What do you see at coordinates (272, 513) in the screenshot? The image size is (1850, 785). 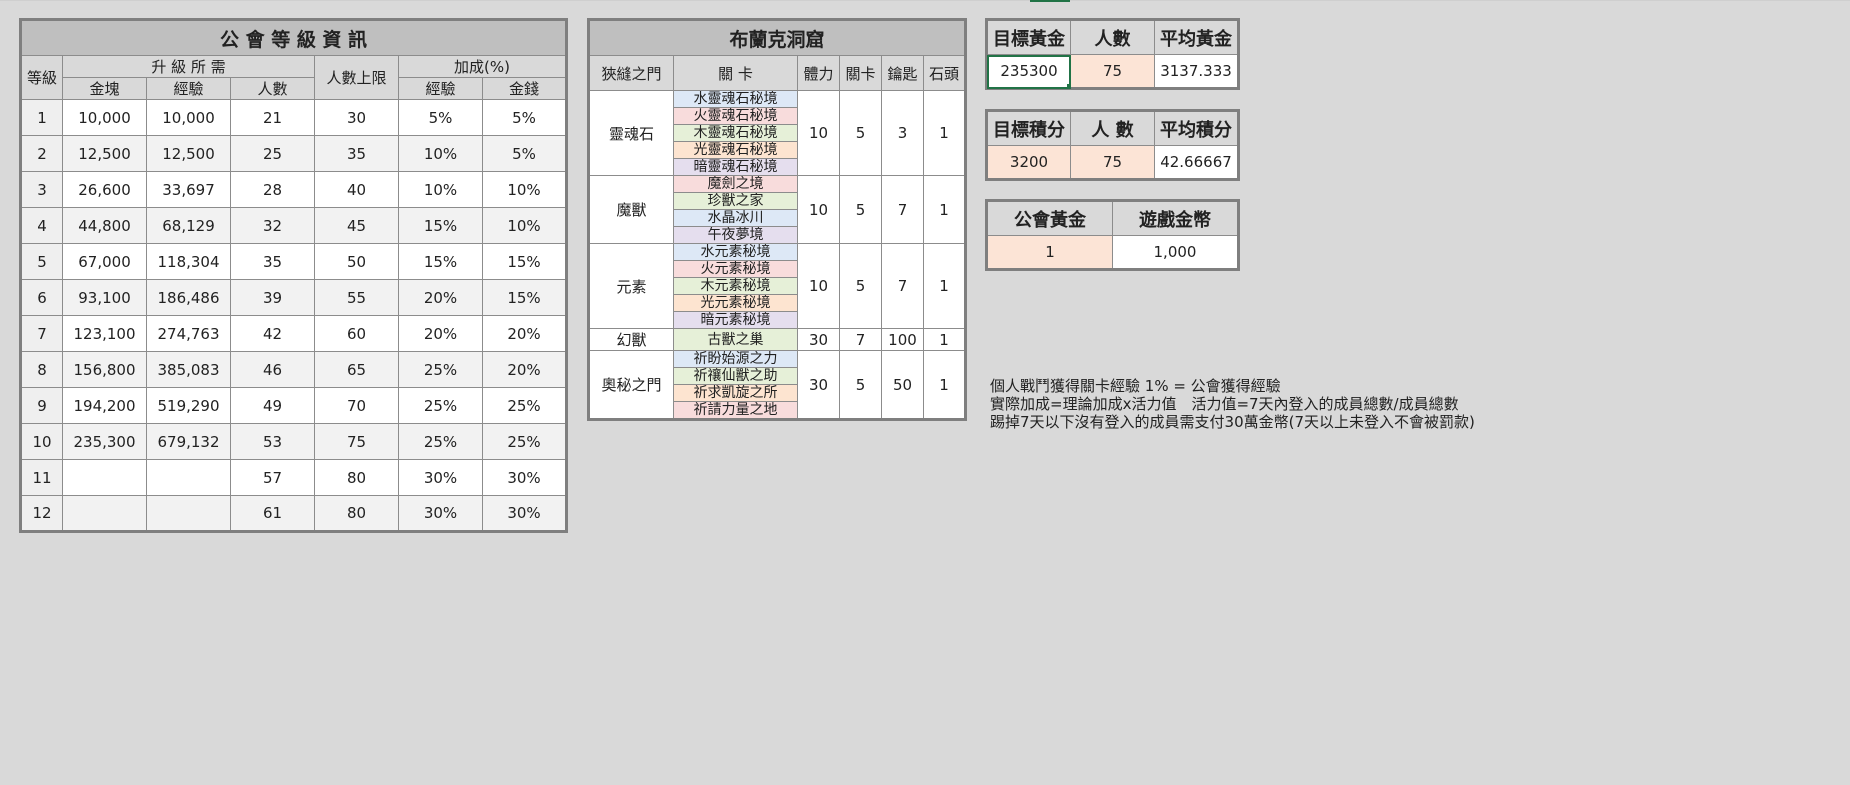 I see `data-cell: 61` at bounding box center [272, 513].